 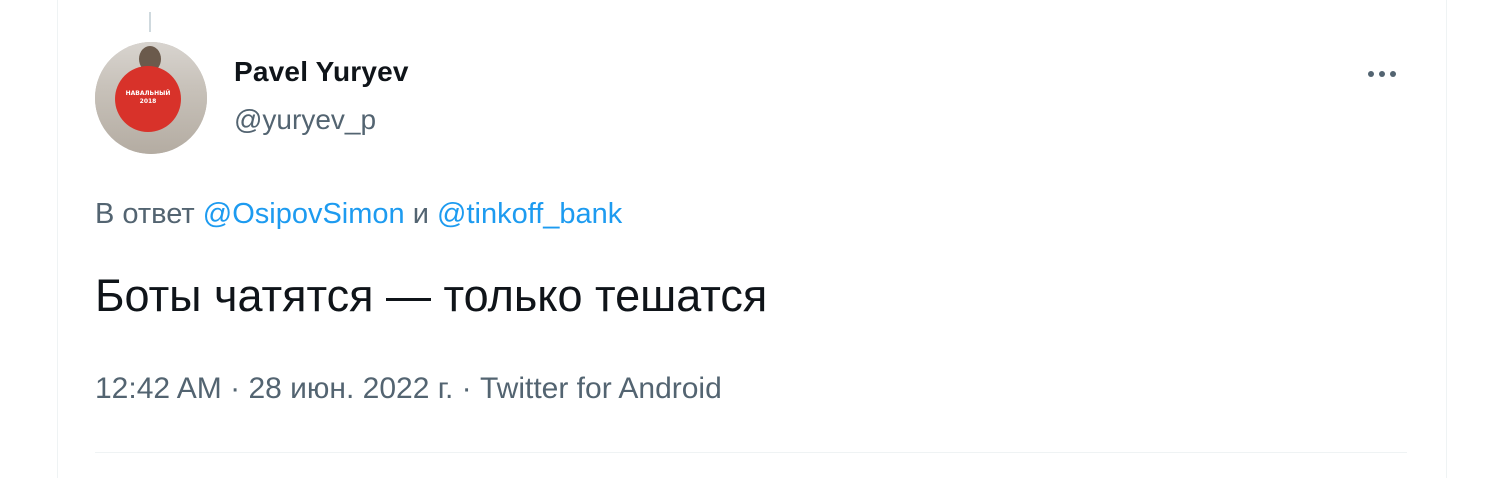 What do you see at coordinates (420, 214) in the screenshot?
I see `reply-joiner: и` at bounding box center [420, 214].